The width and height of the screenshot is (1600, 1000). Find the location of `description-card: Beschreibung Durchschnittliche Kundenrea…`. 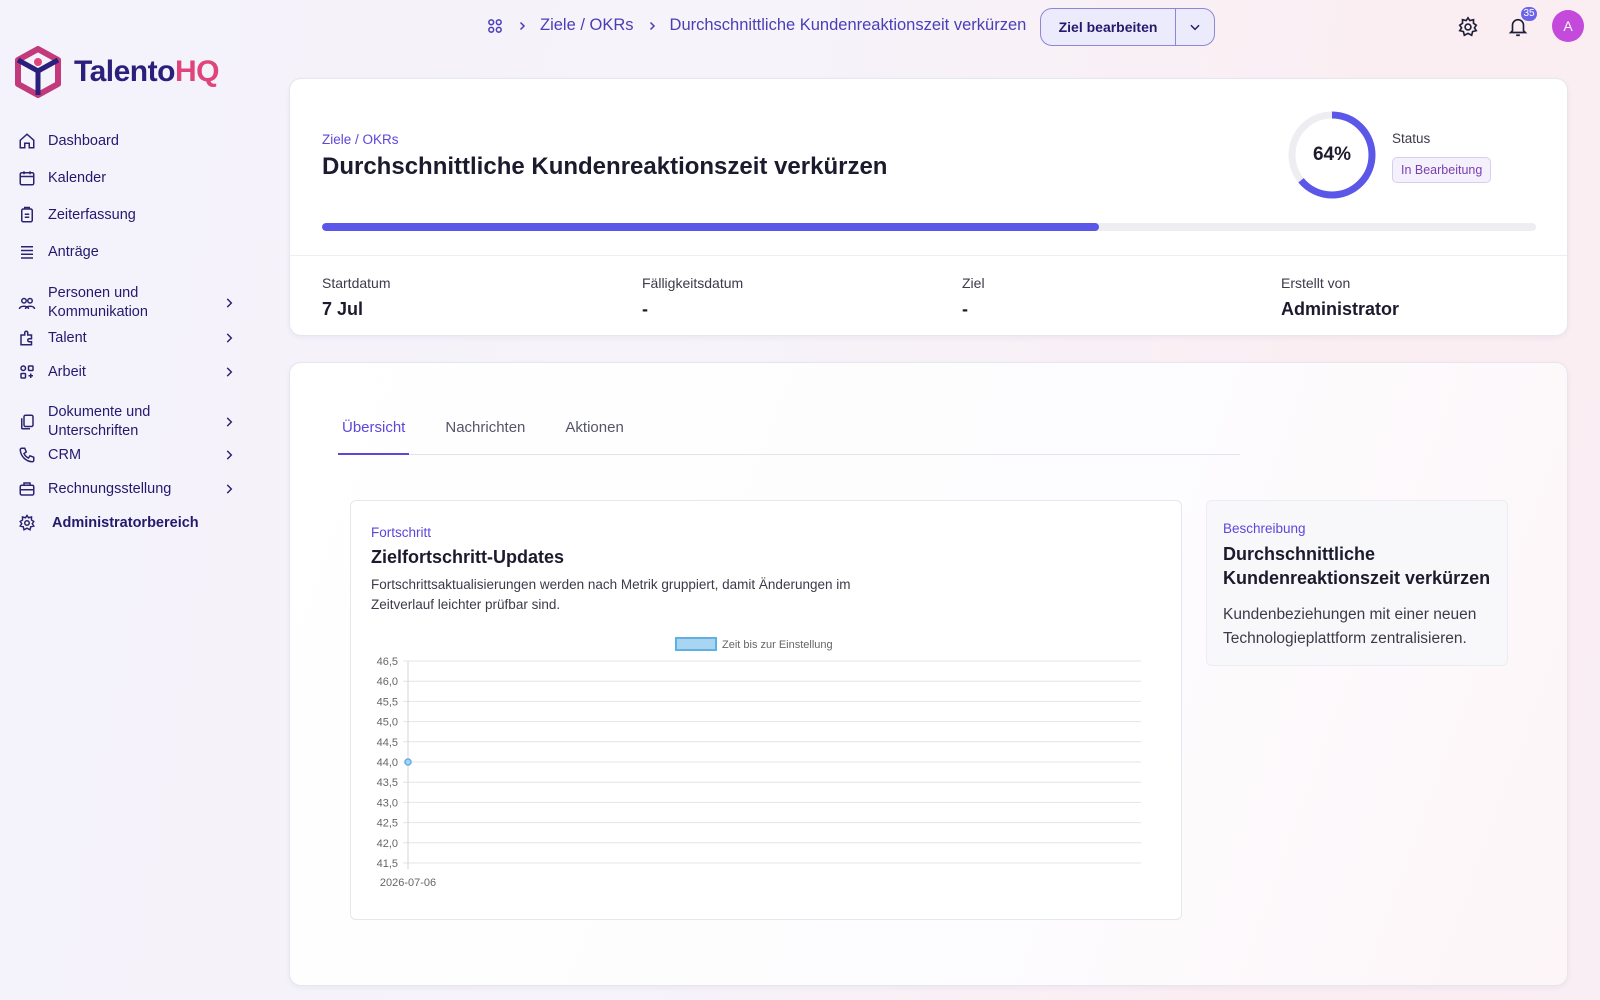

description-card: Beschreibung Durchschnittliche Kundenrea… is located at coordinates (1357, 583).